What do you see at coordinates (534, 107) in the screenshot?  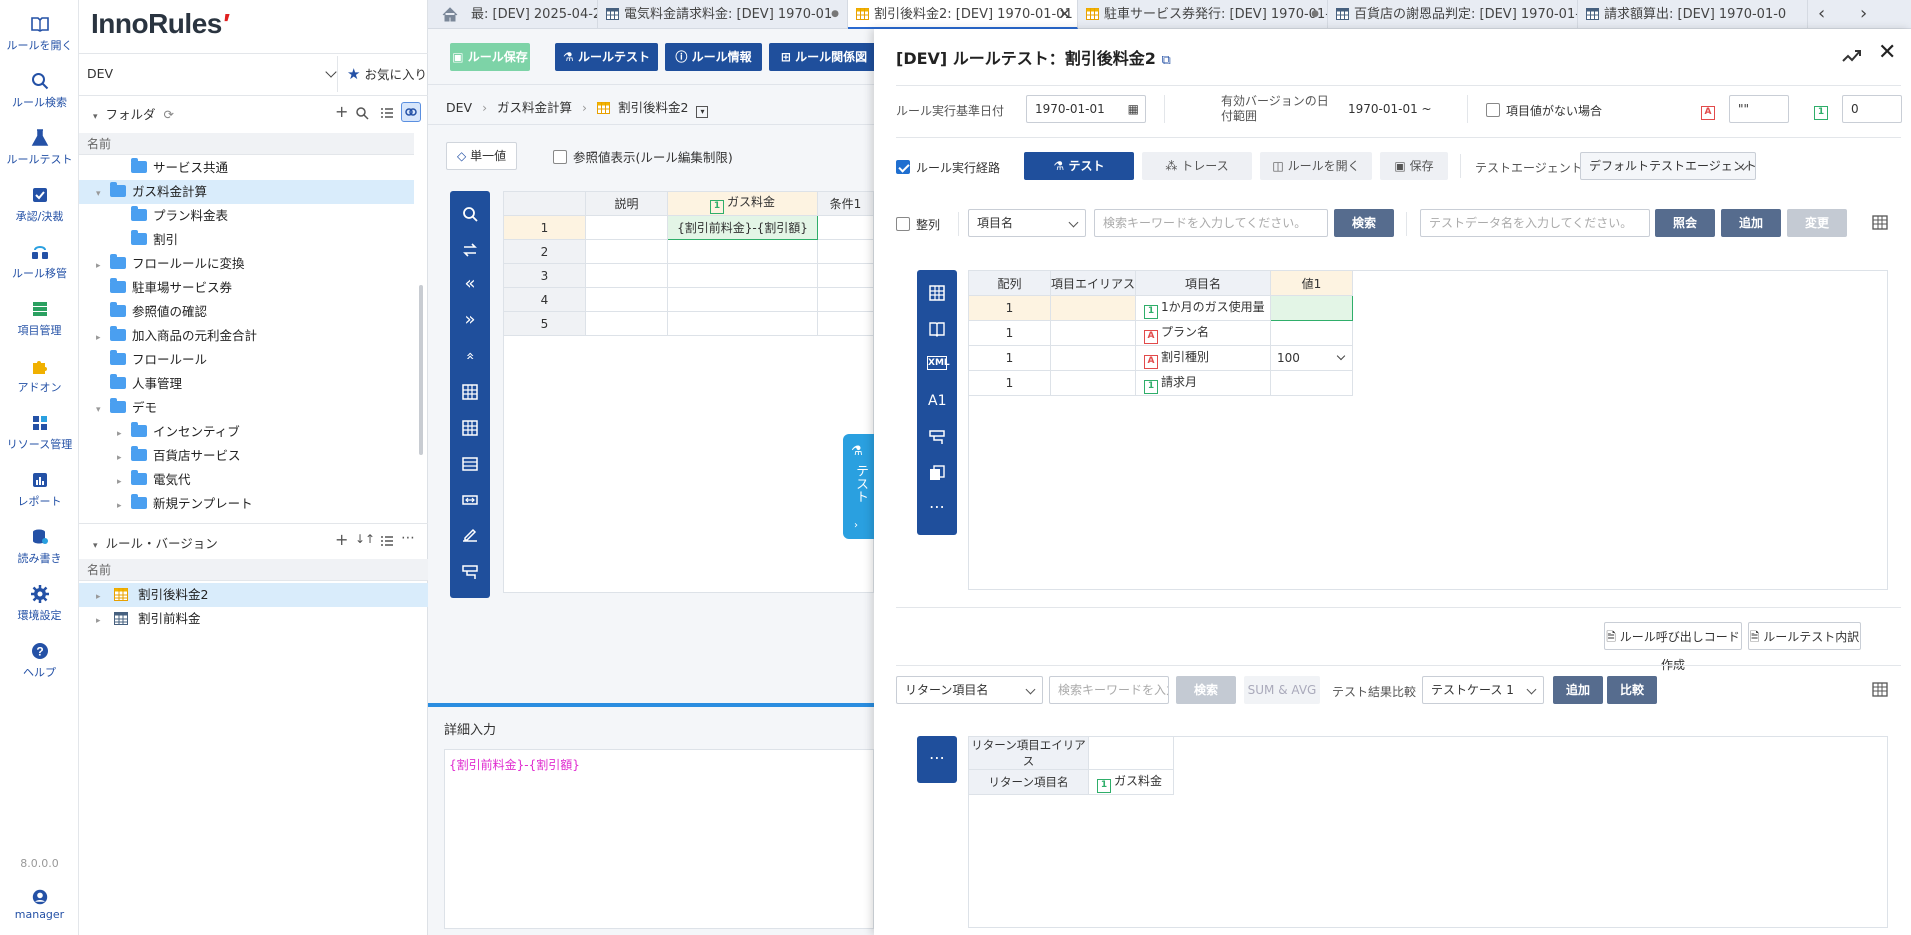 I see `breadcrumb-item: ガス料金計算` at bounding box center [534, 107].